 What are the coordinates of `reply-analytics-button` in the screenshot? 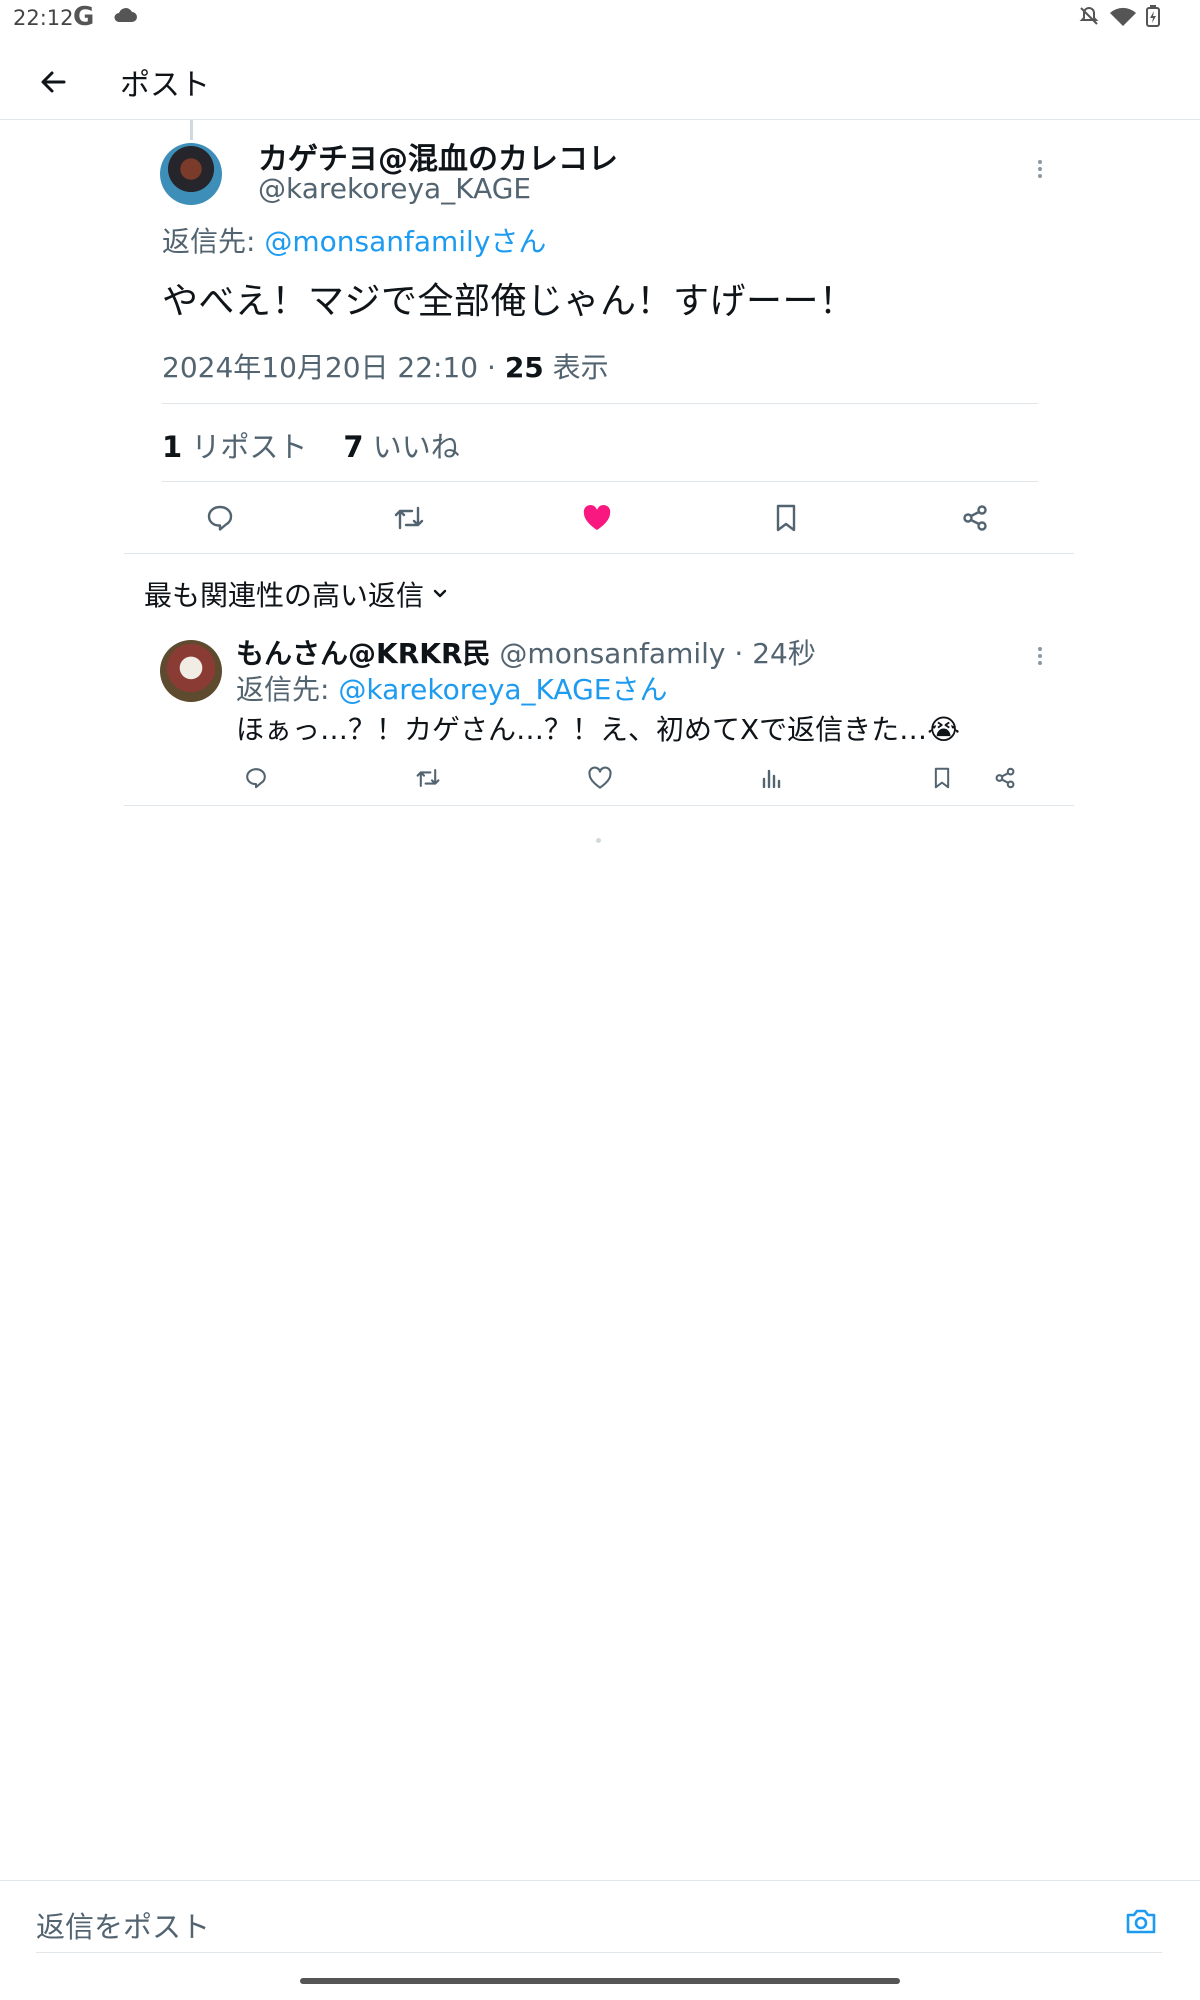 It's located at (771, 778).